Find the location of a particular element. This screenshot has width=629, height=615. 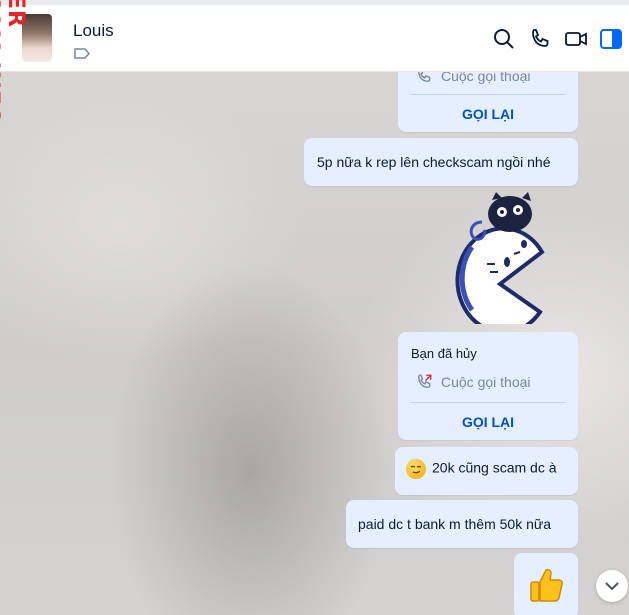

watermark: ER CAM.INFO is located at coordinates (14, 63).